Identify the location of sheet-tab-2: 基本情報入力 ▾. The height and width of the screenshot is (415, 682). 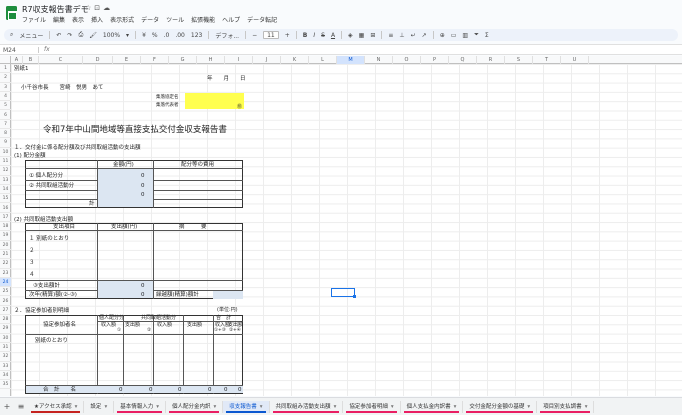
(140, 406).